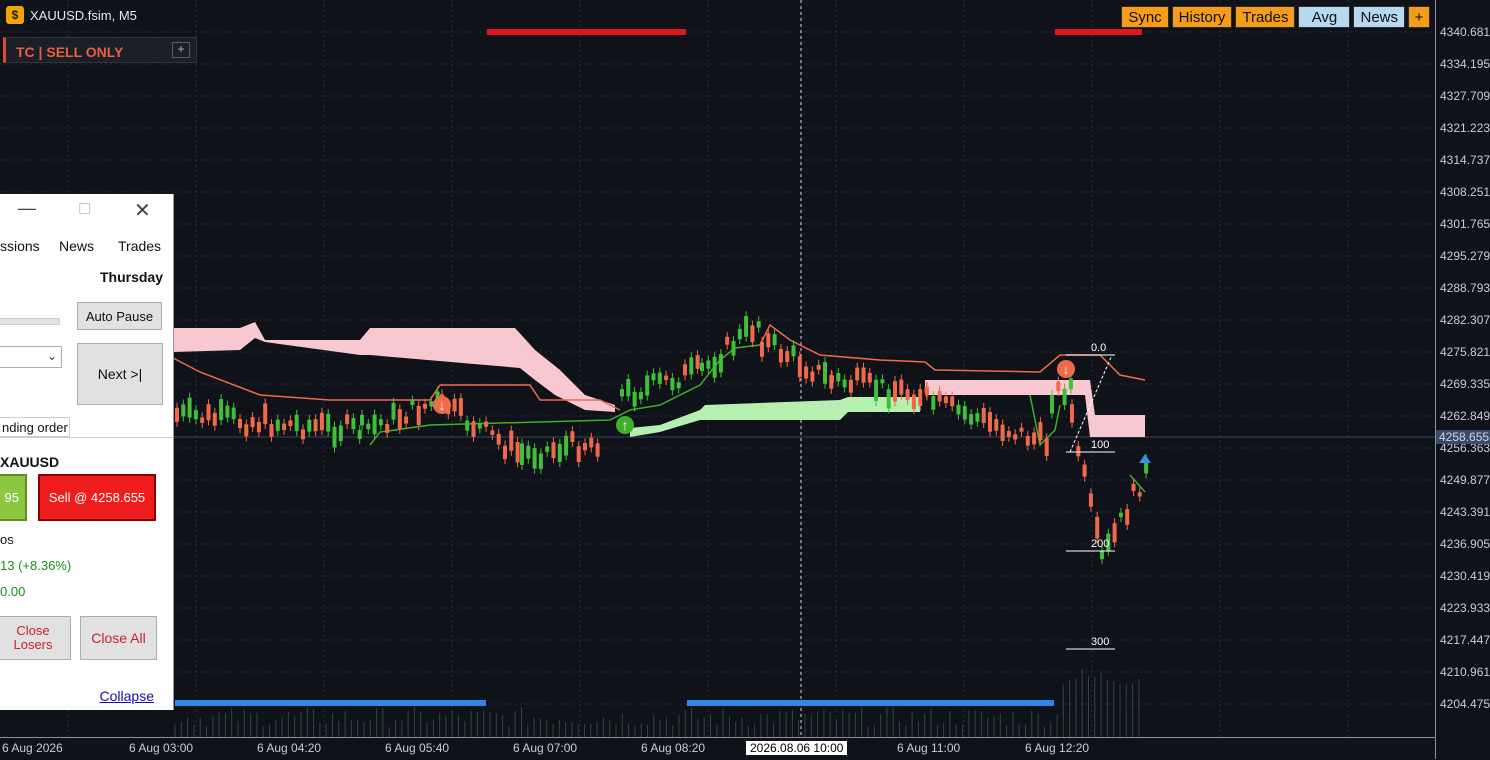  What do you see at coordinates (1419, 17) in the screenshot?
I see `add-button: +` at bounding box center [1419, 17].